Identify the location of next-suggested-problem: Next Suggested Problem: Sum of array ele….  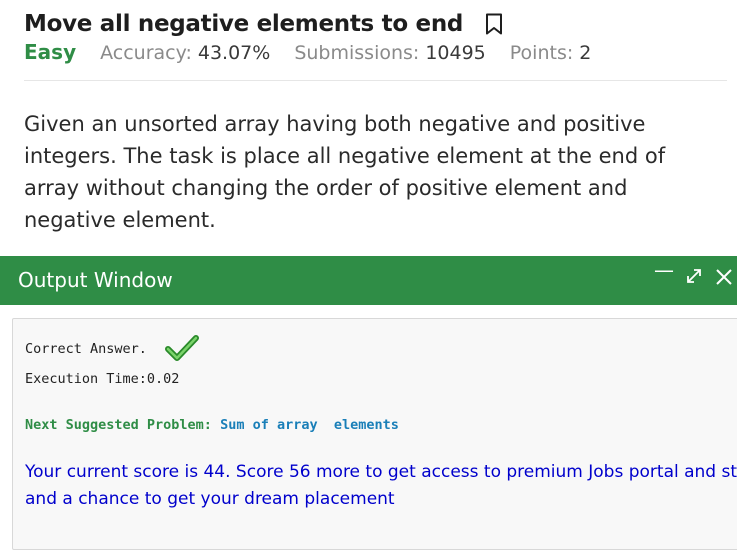
(212, 425).